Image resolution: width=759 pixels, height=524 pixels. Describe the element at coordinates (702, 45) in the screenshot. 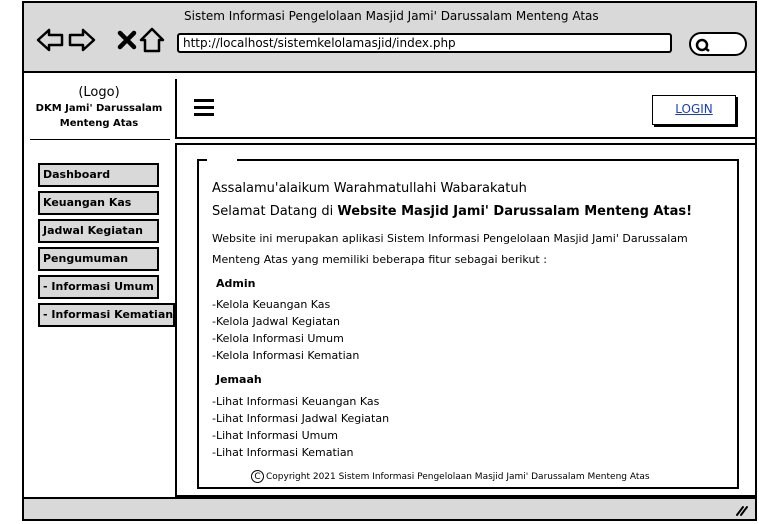

I see `search-icon` at that location.